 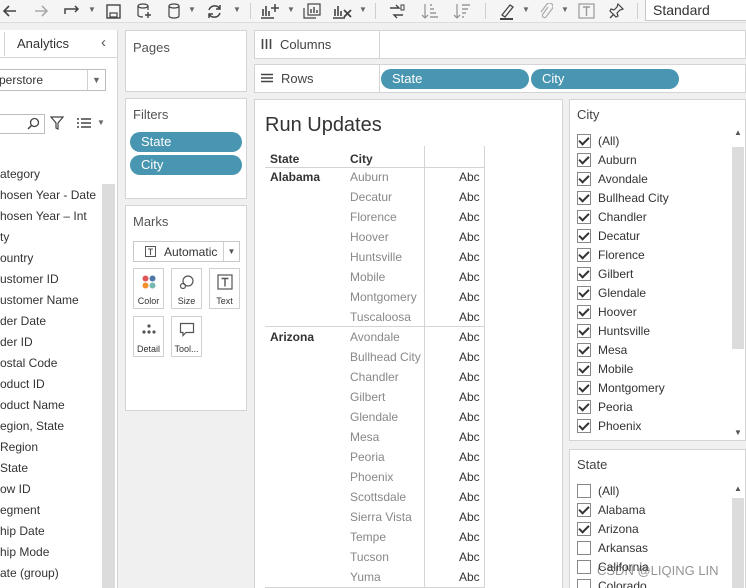 I want to click on fit-dropdown: Standard, so click(x=695, y=10).